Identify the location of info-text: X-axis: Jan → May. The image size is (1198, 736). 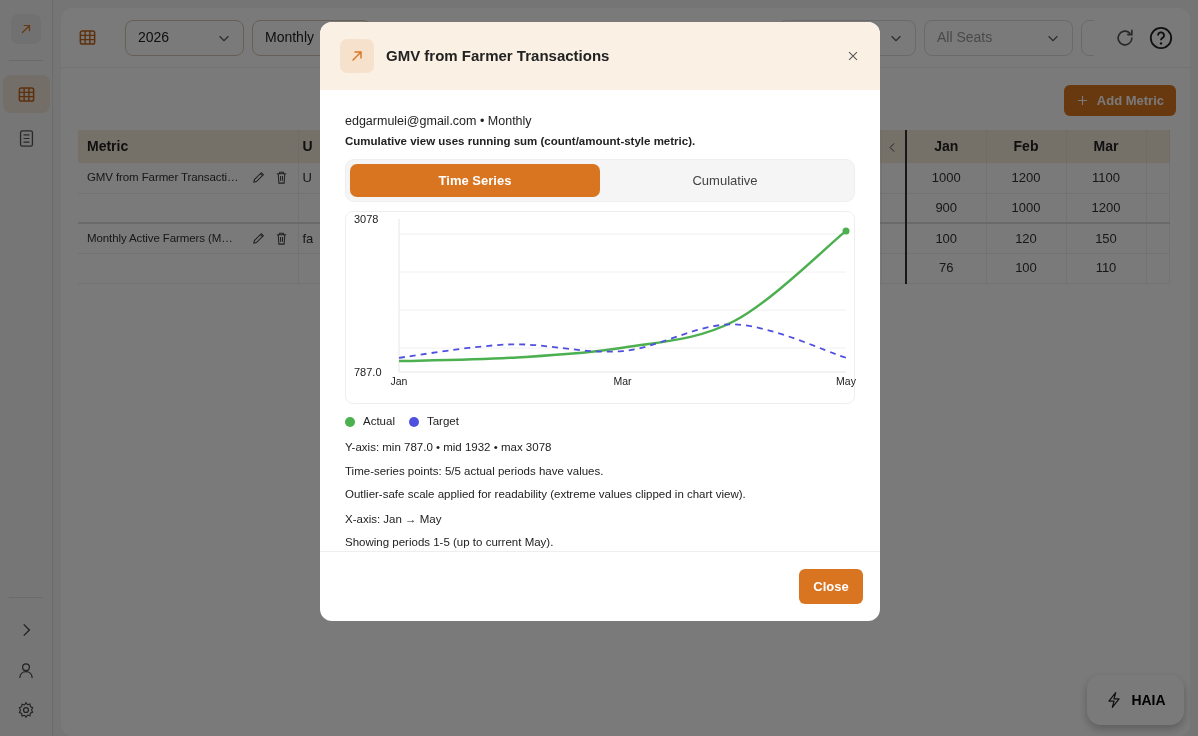
(394, 519).